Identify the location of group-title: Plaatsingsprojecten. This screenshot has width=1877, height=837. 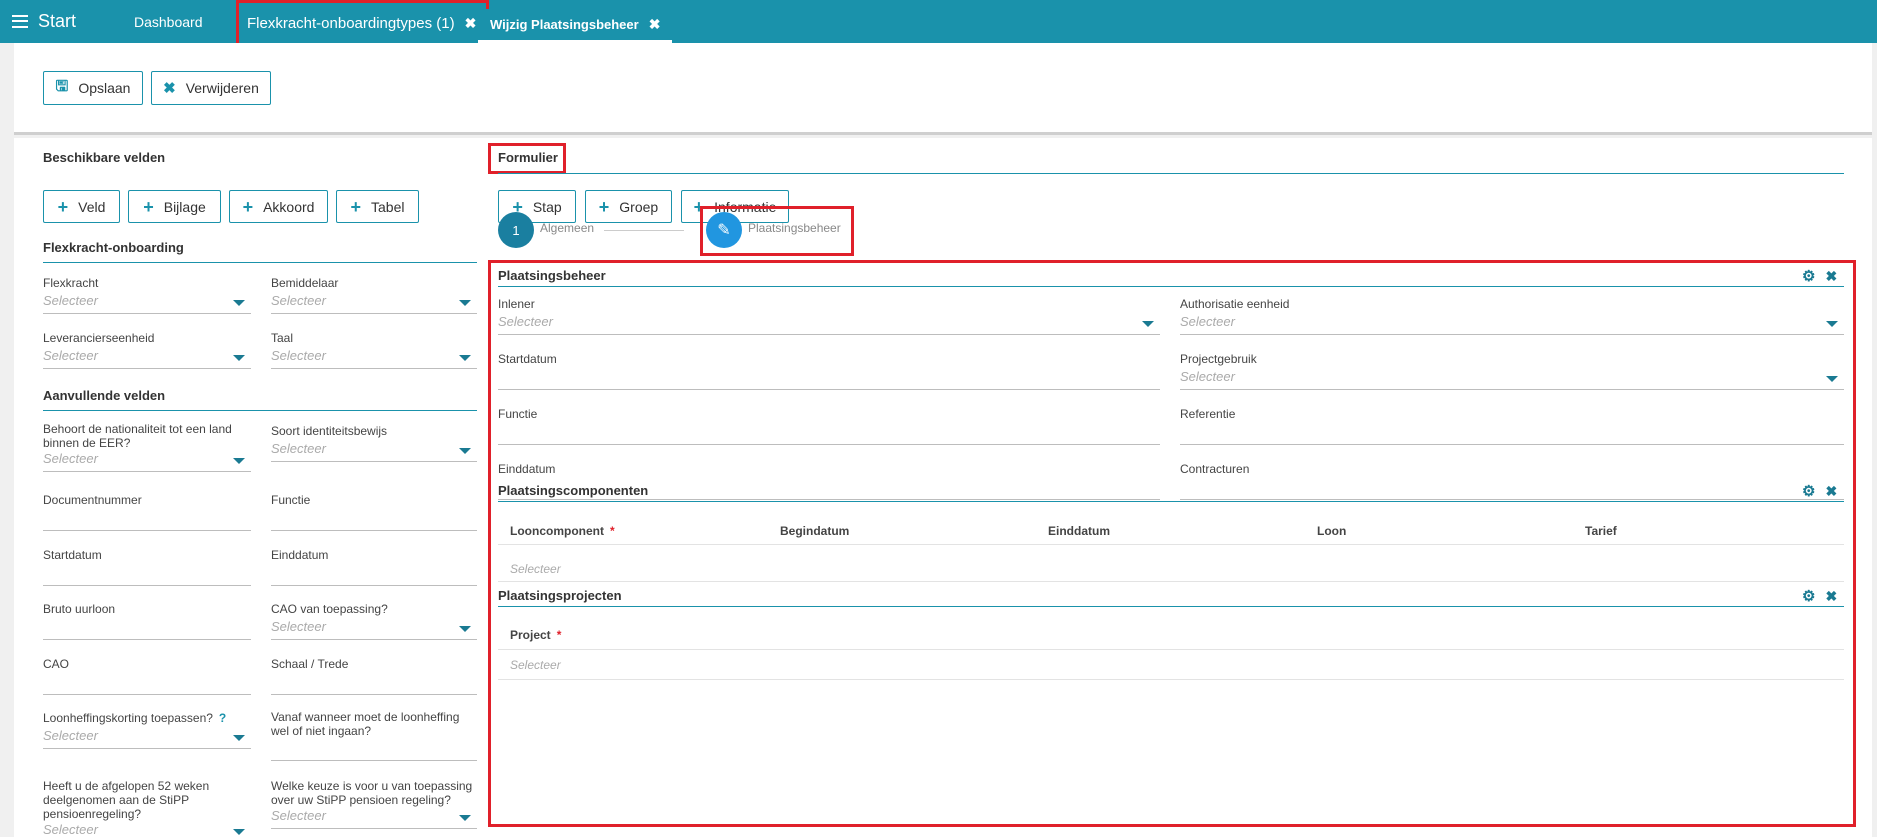
(560, 595).